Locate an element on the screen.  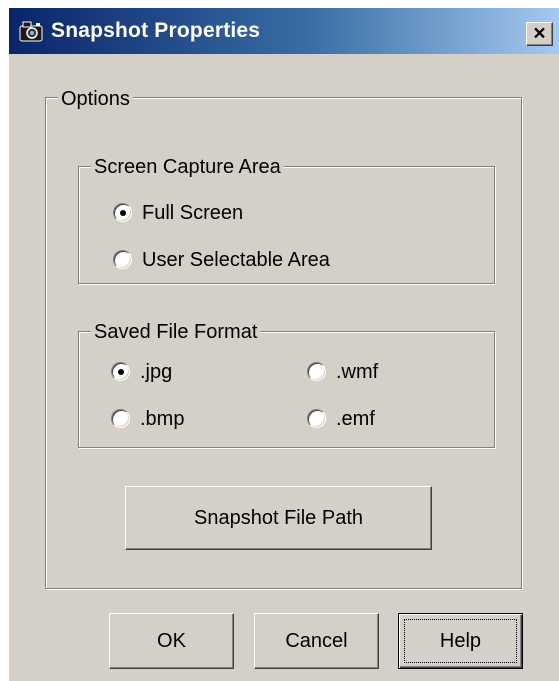
snapshot-file-path-label: Snapshot File Path is located at coordinates (278, 518).